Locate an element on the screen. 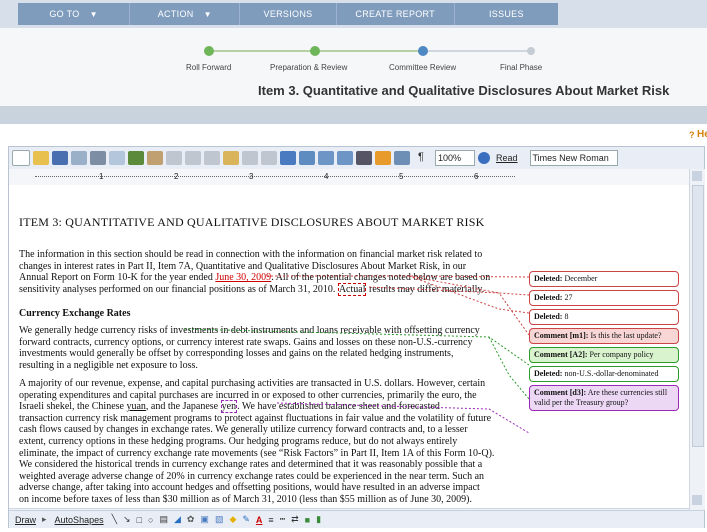 The width and height of the screenshot is (707, 532). arrow-style-icon: ⇄ is located at coordinates (295, 519).